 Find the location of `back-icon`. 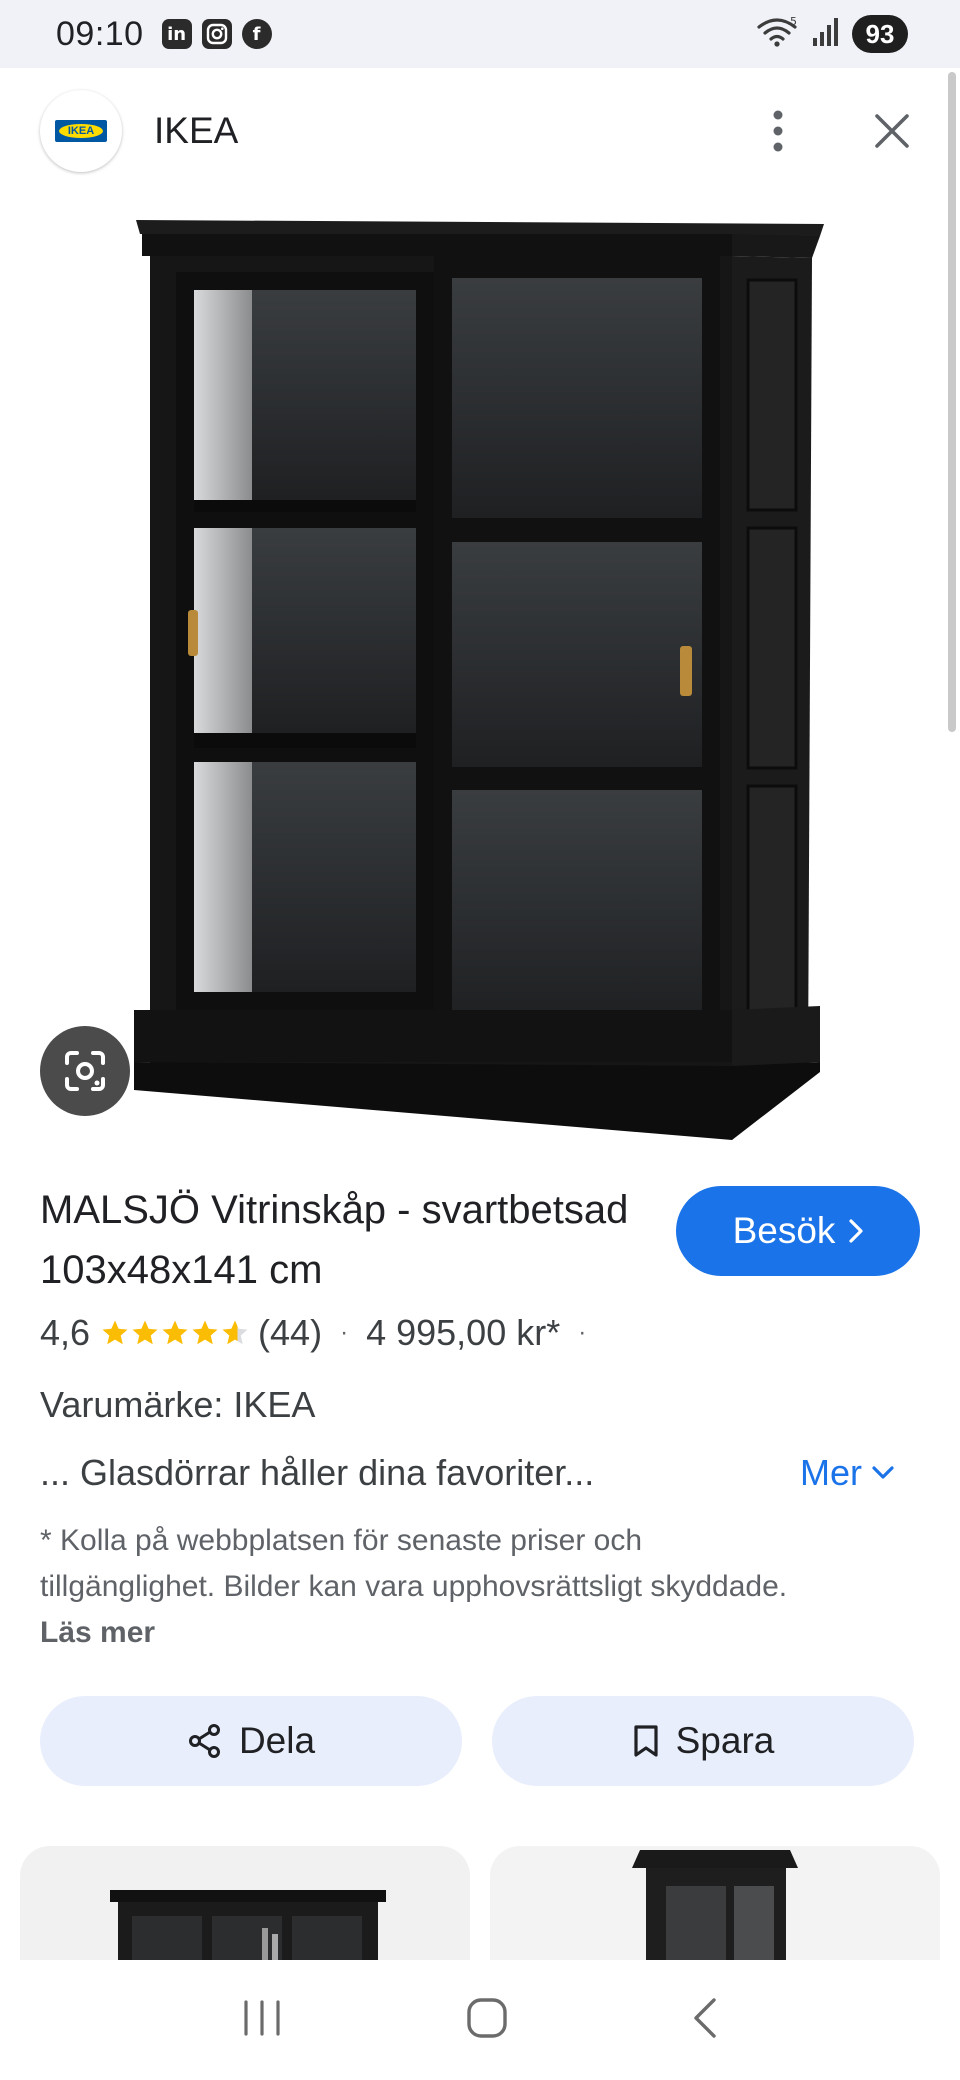

back-icon is located at coordinates (704, 2017).